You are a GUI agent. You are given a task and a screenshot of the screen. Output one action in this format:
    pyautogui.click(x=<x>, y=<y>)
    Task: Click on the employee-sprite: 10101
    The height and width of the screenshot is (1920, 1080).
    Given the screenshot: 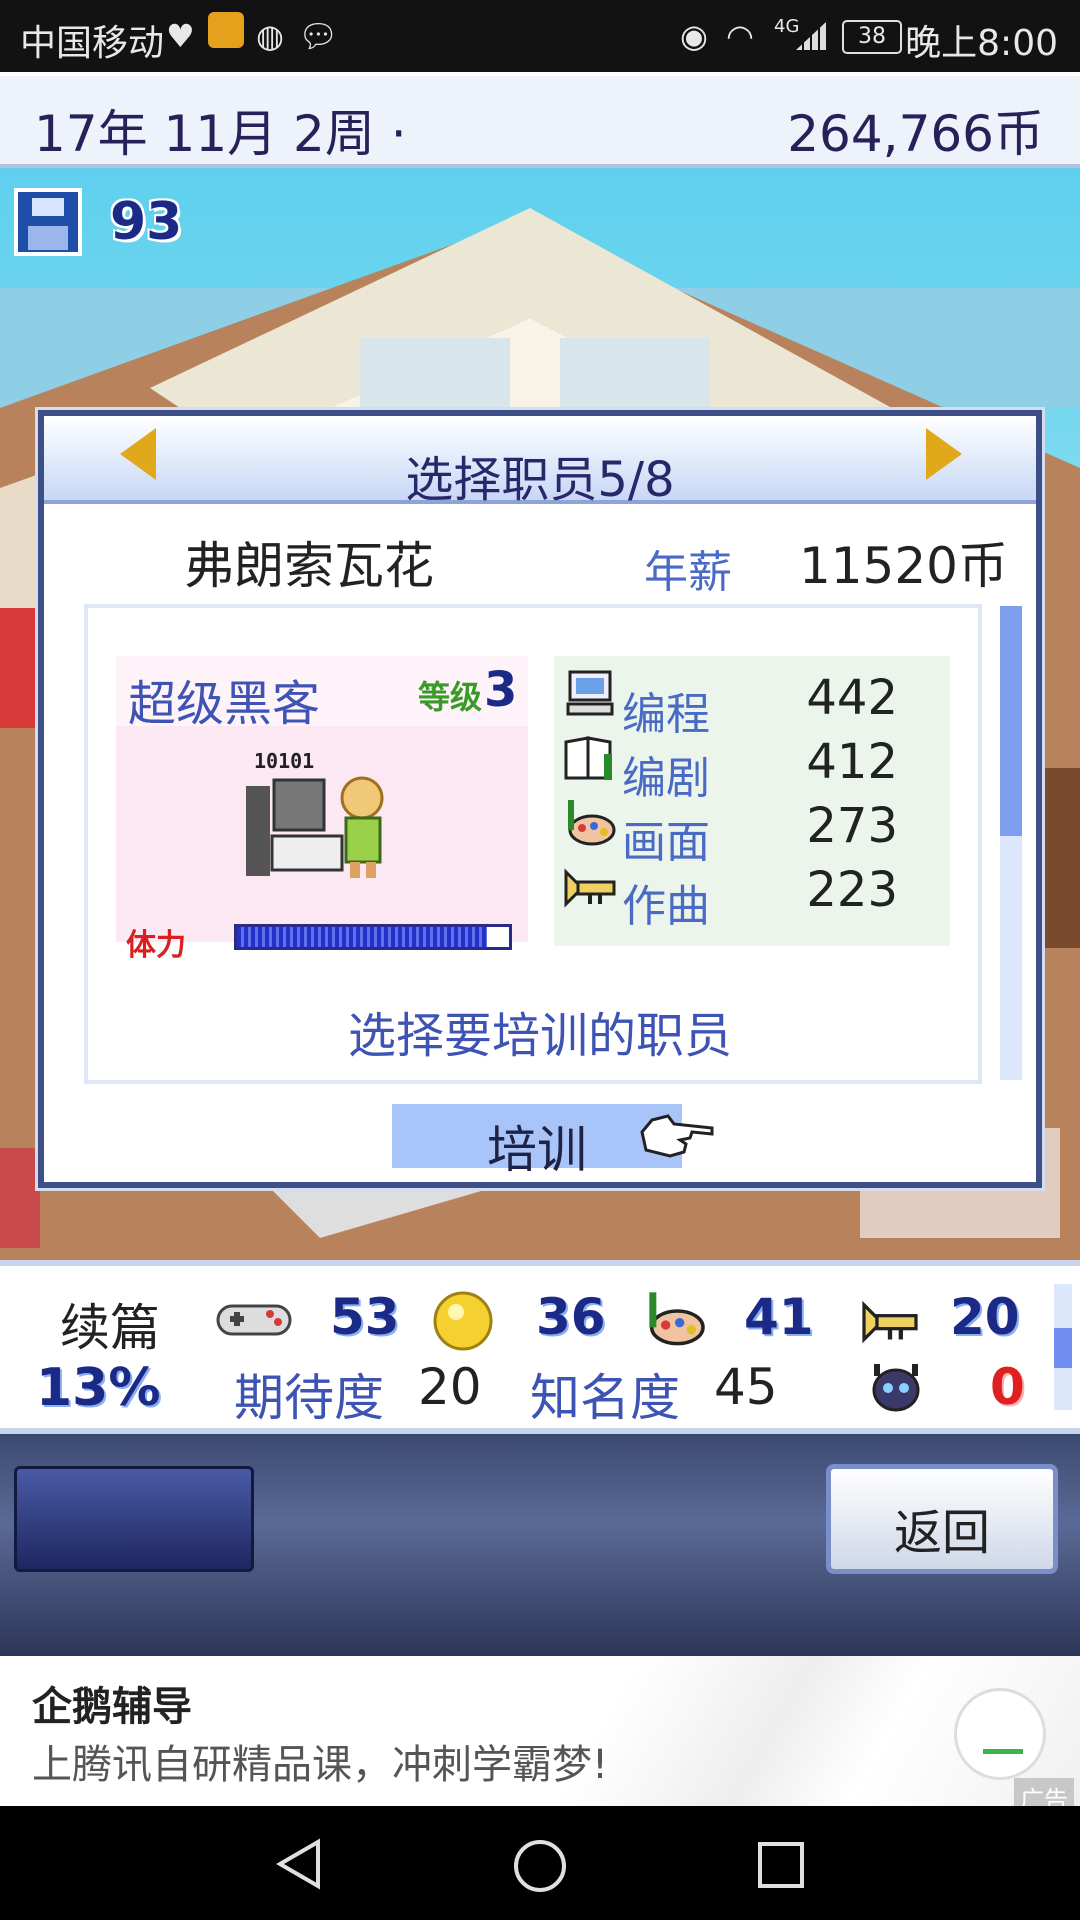 What is the action you would take?
    pyautogui.click(x=315, y=813)
    